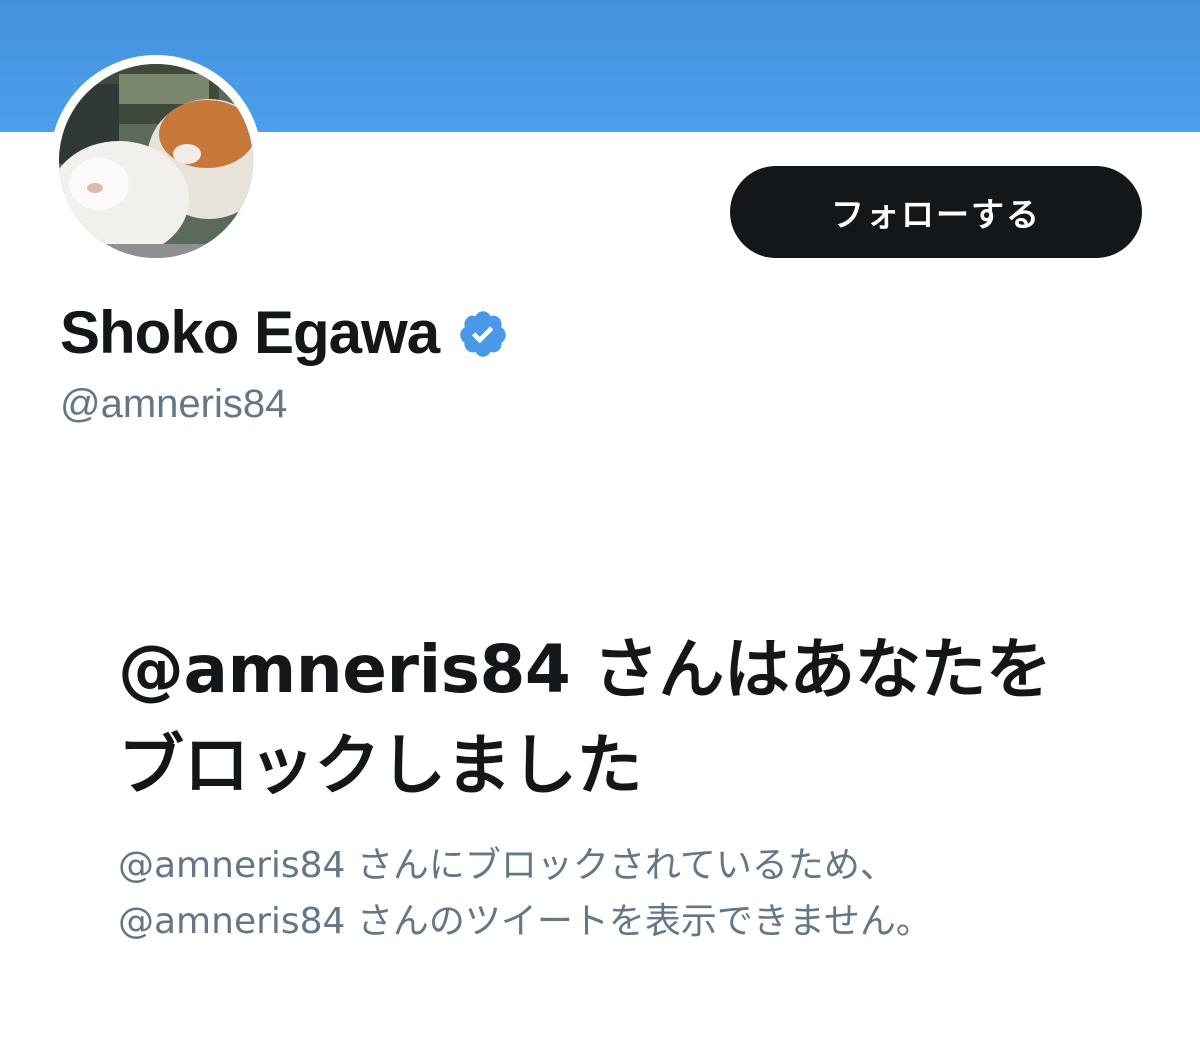 This screenshot has height=1038, width=1200. I want to click on blocked-description-line-1: @amneris84 さんにブロックされているため、, so click(507, 865).